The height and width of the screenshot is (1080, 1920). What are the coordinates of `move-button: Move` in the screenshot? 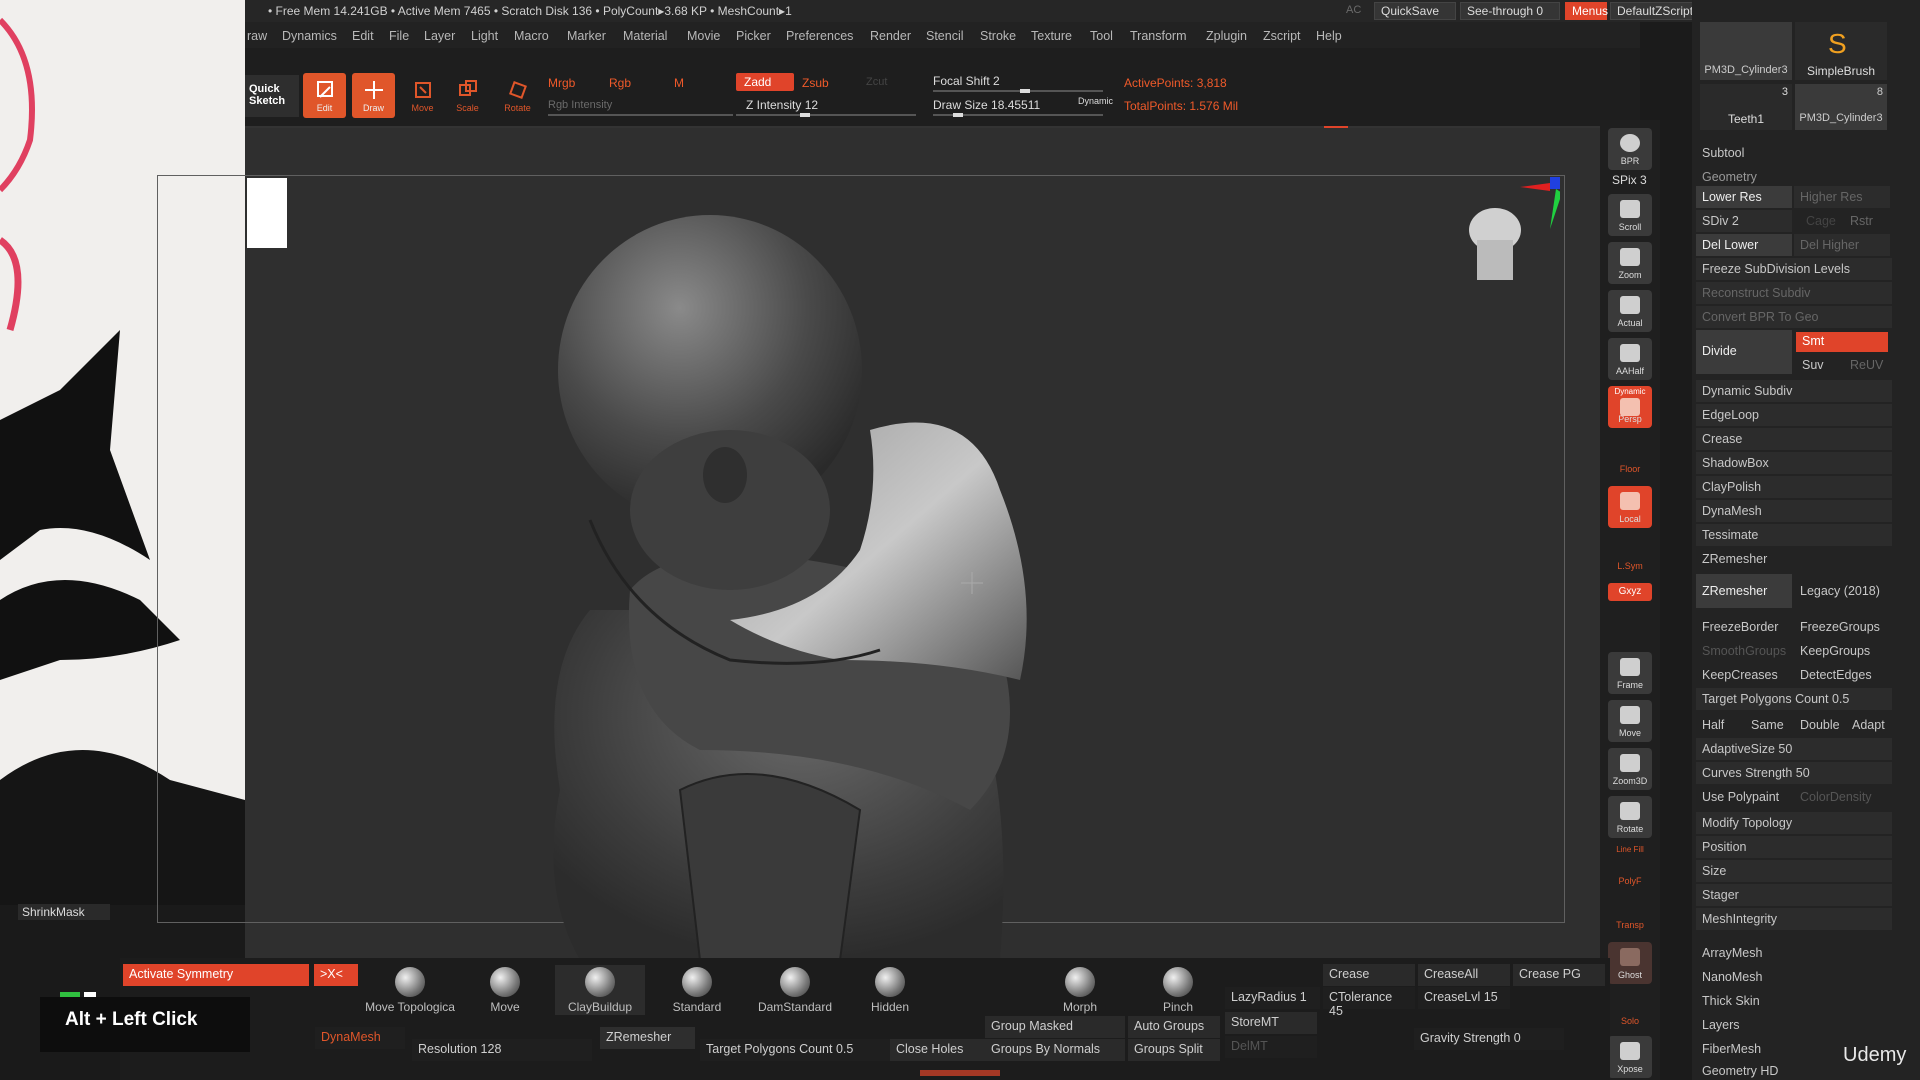 It's located at (422, 95).